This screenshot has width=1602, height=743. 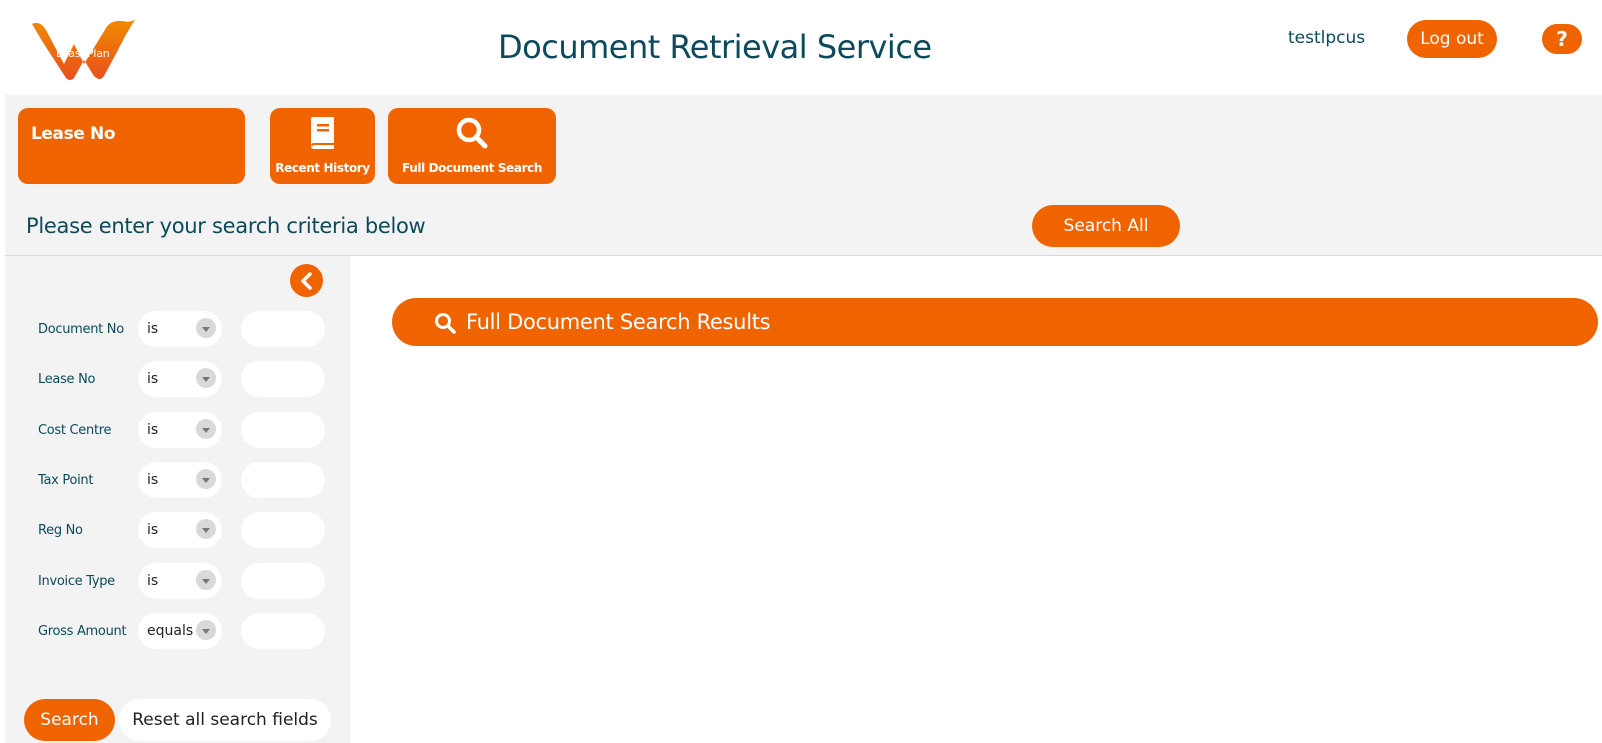 I want to click on filter-row-invoice-type: Invoice Type is, so click(x=172, y=581).